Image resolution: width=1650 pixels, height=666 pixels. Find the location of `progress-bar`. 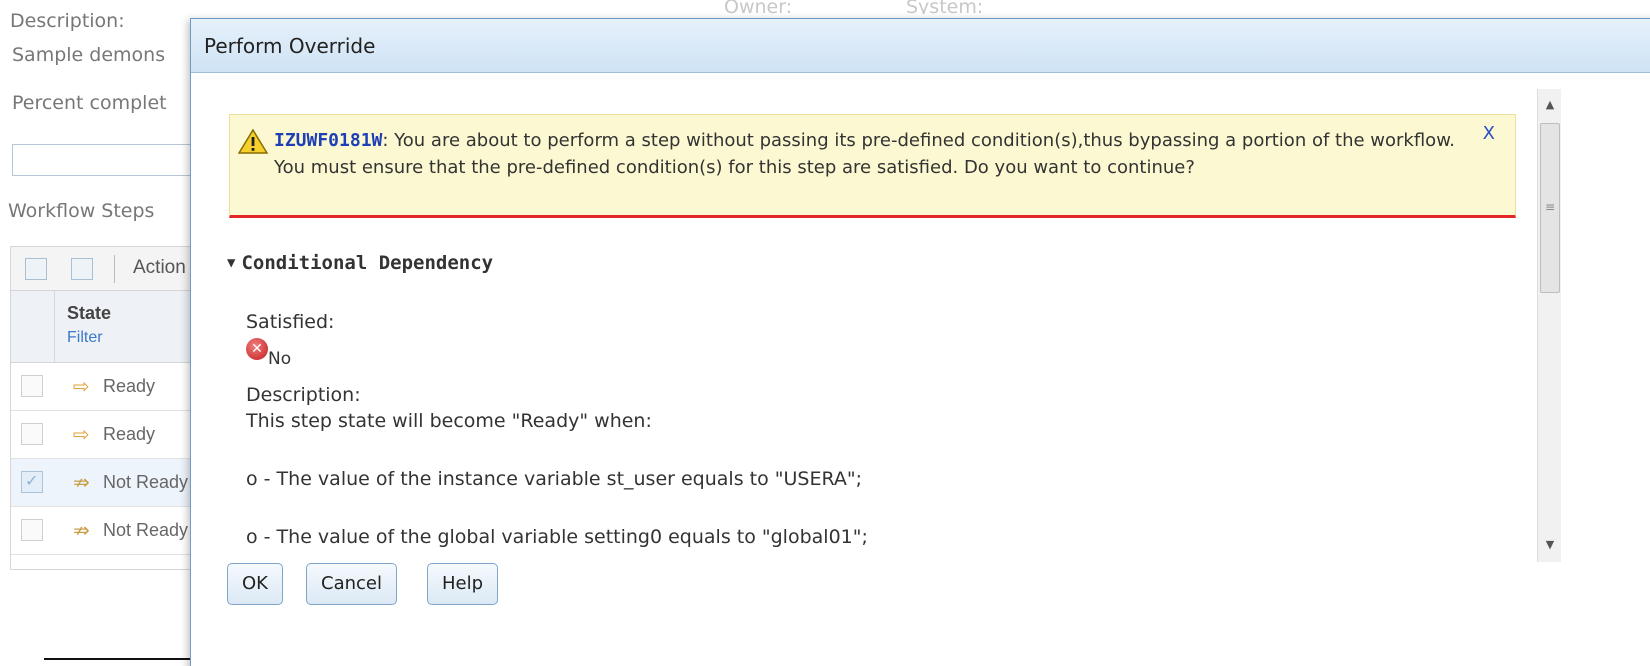

progress-bar is located at coordinates (112, 160).